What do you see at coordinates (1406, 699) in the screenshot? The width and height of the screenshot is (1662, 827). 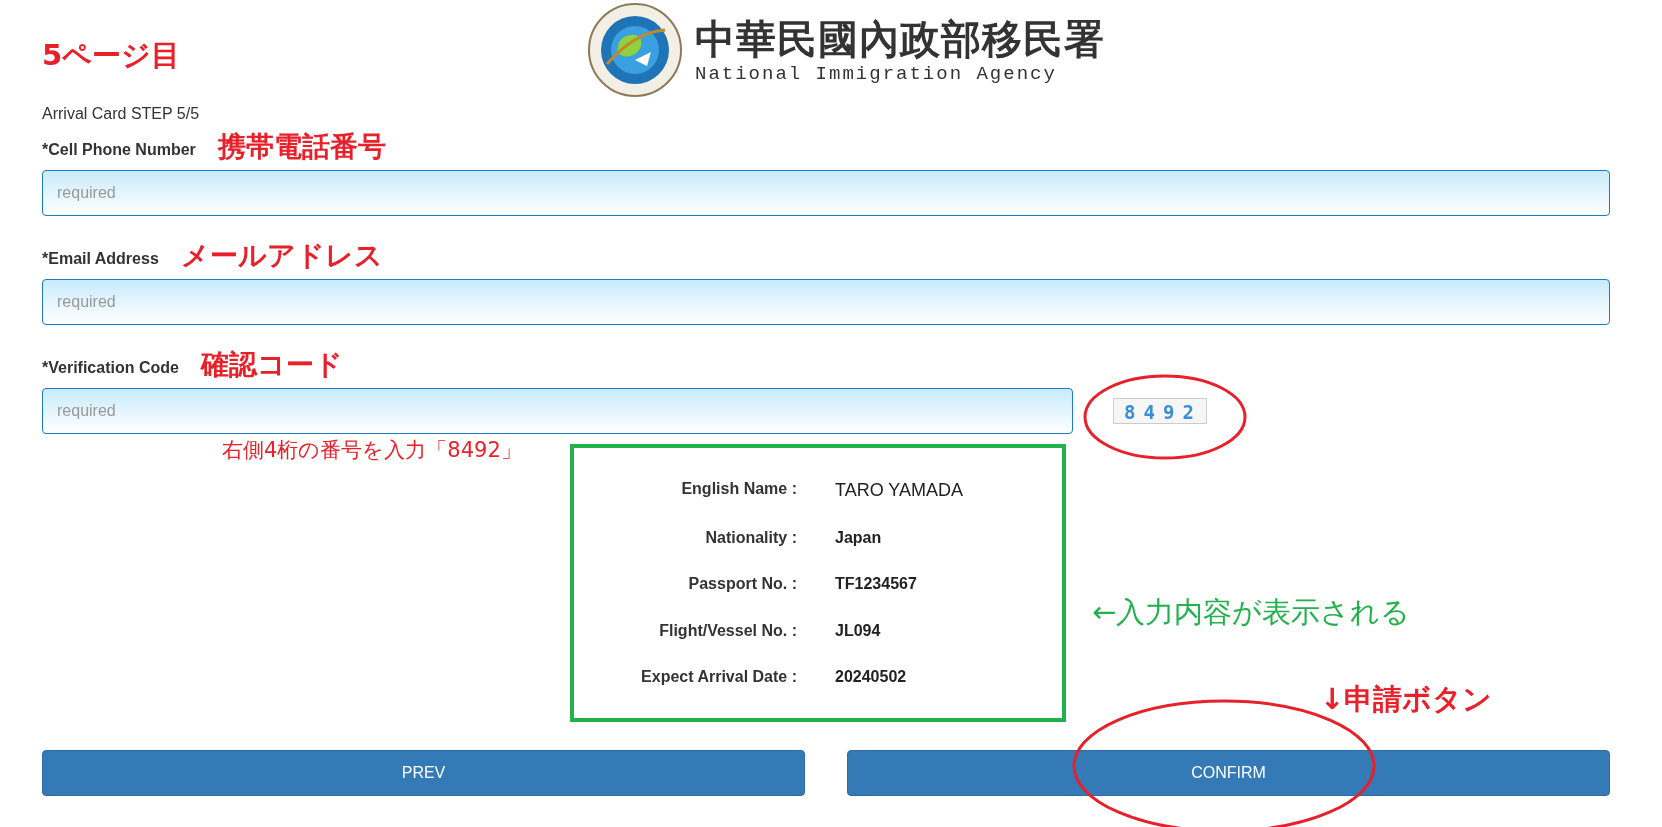 I see `annotation-note: ↓申請ボタン` at bounding box center [1406, 699].